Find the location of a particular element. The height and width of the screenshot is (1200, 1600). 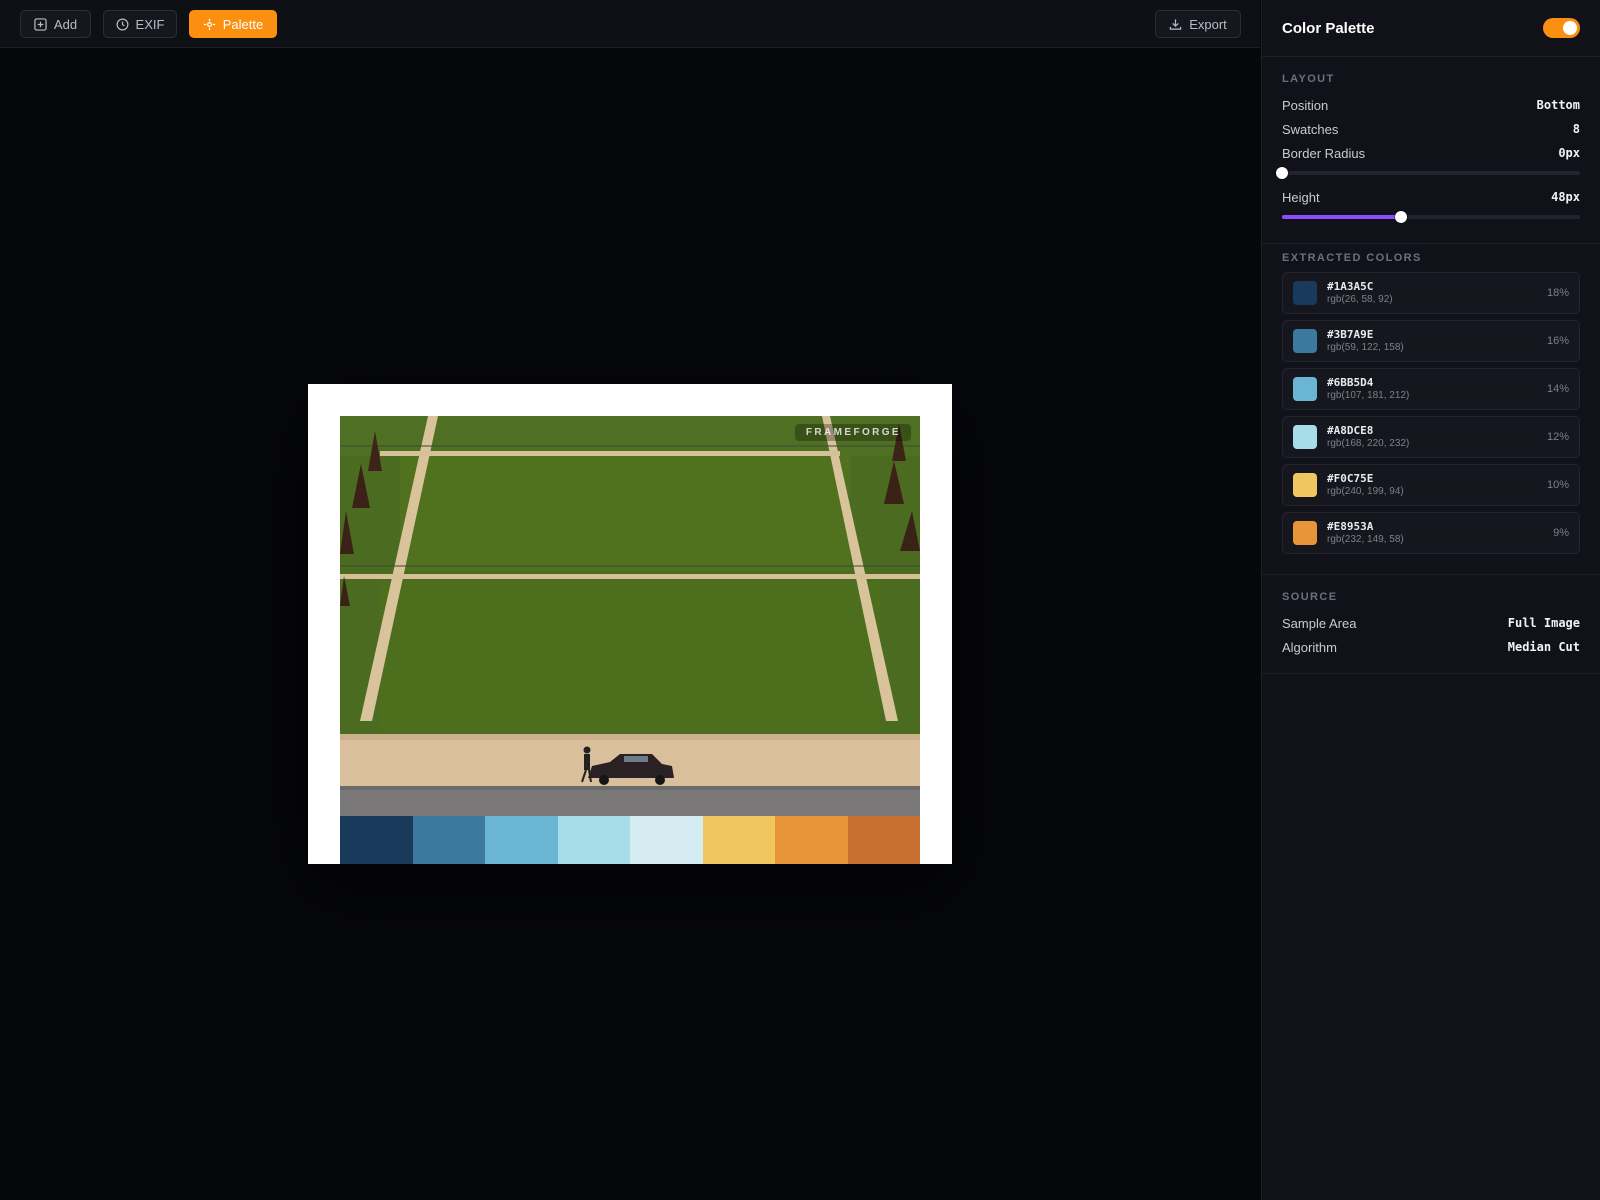

palette-strip is located at coordinates (630, 840).